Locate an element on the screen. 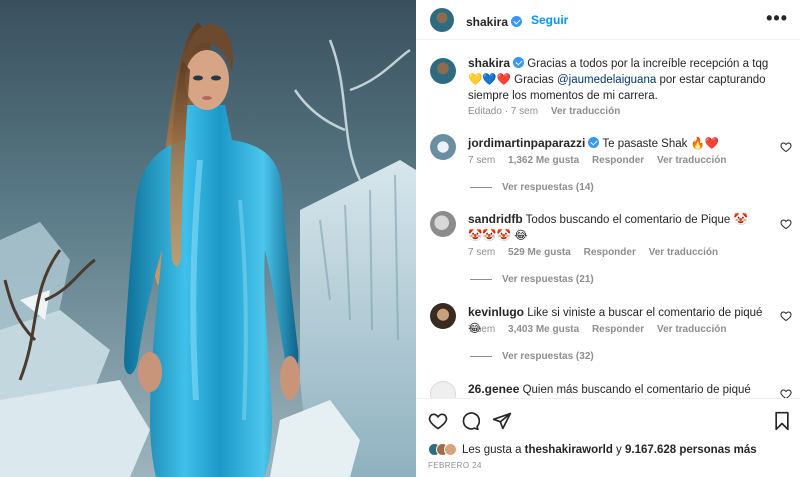 The image size is (800, 477). caption-edited: Editado · 7 sem is located at coordinates (503, 111).